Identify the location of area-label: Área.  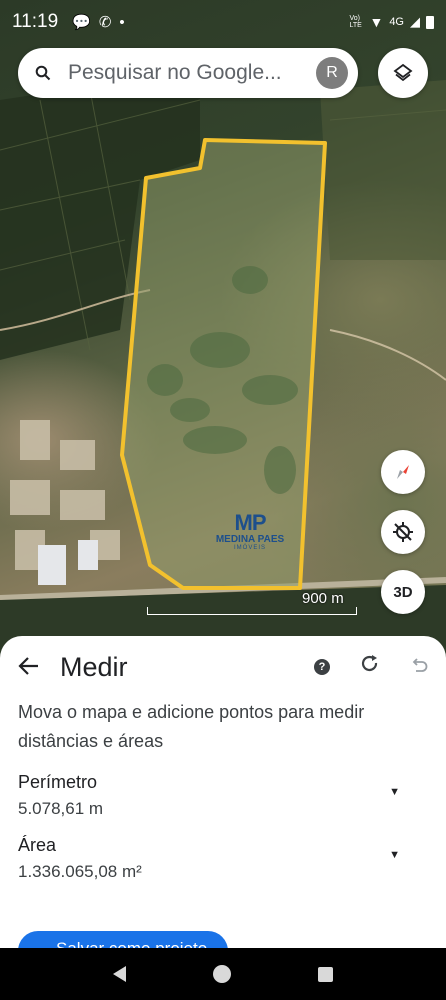
(37, 845).